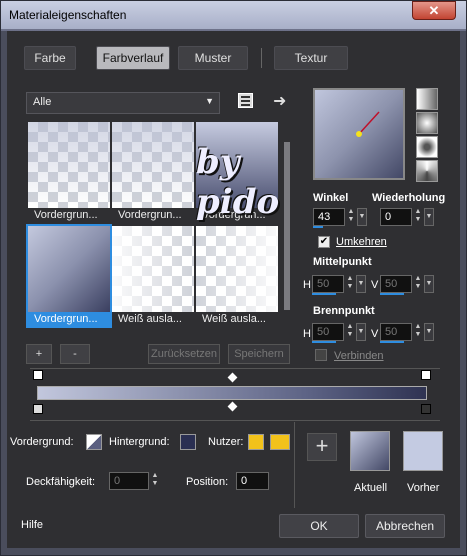 The height and width of the screenshot is (556, 467). Describe the element at coordinates (427, 171) in the screenshot. I see `sunburst-gradient-icon` at that location.